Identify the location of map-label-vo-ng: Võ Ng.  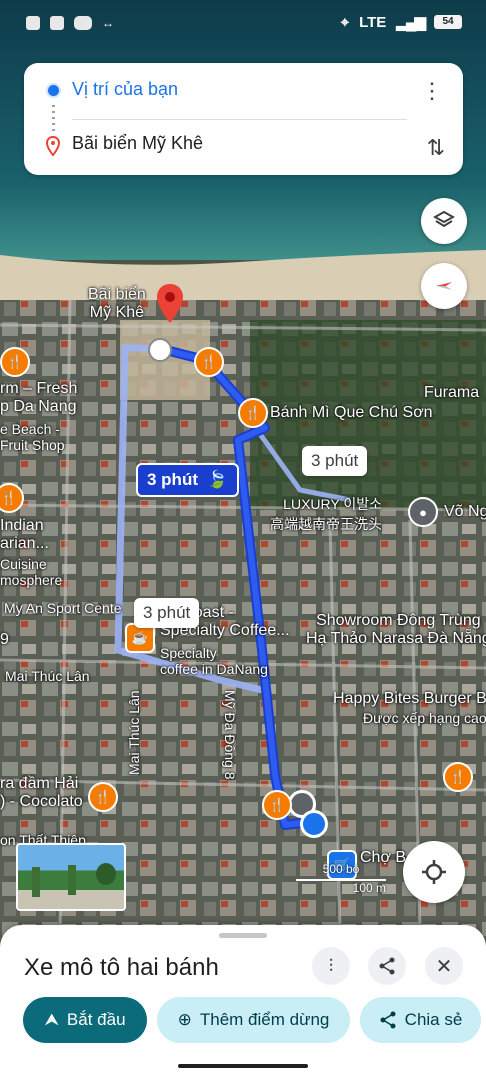
(465, 512).